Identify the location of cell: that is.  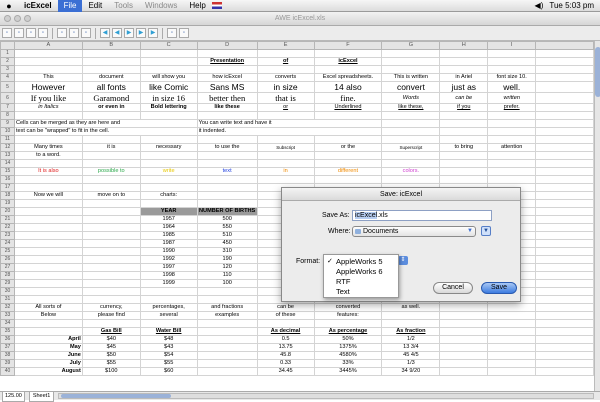
(285, 98).